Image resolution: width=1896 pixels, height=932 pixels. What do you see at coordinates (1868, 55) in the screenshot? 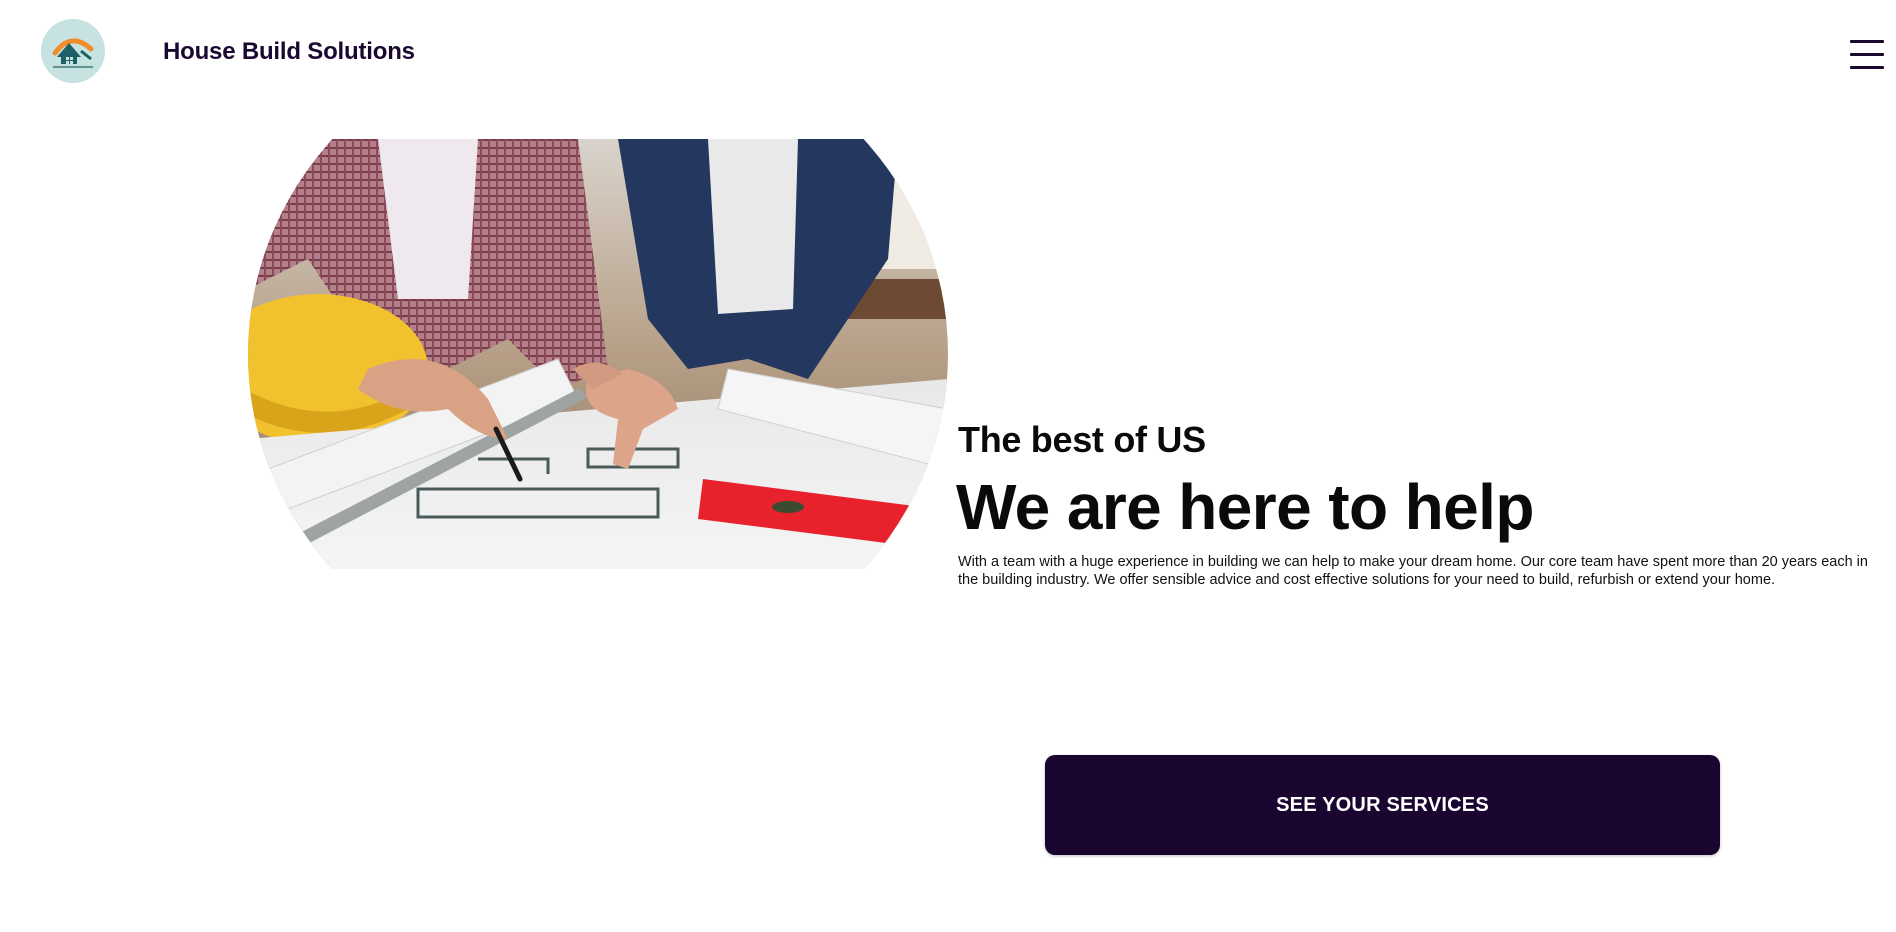
I see `hamburger-menu-icon` at bounding box center [1868, 55].